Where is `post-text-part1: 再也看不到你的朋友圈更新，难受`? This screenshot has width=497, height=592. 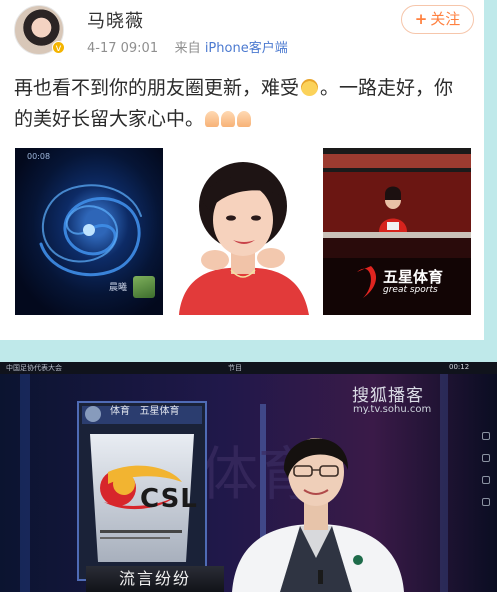
post-text-part1: 再也看不到你的朋友圈更新，难受 is located at coordinates (157, 88).